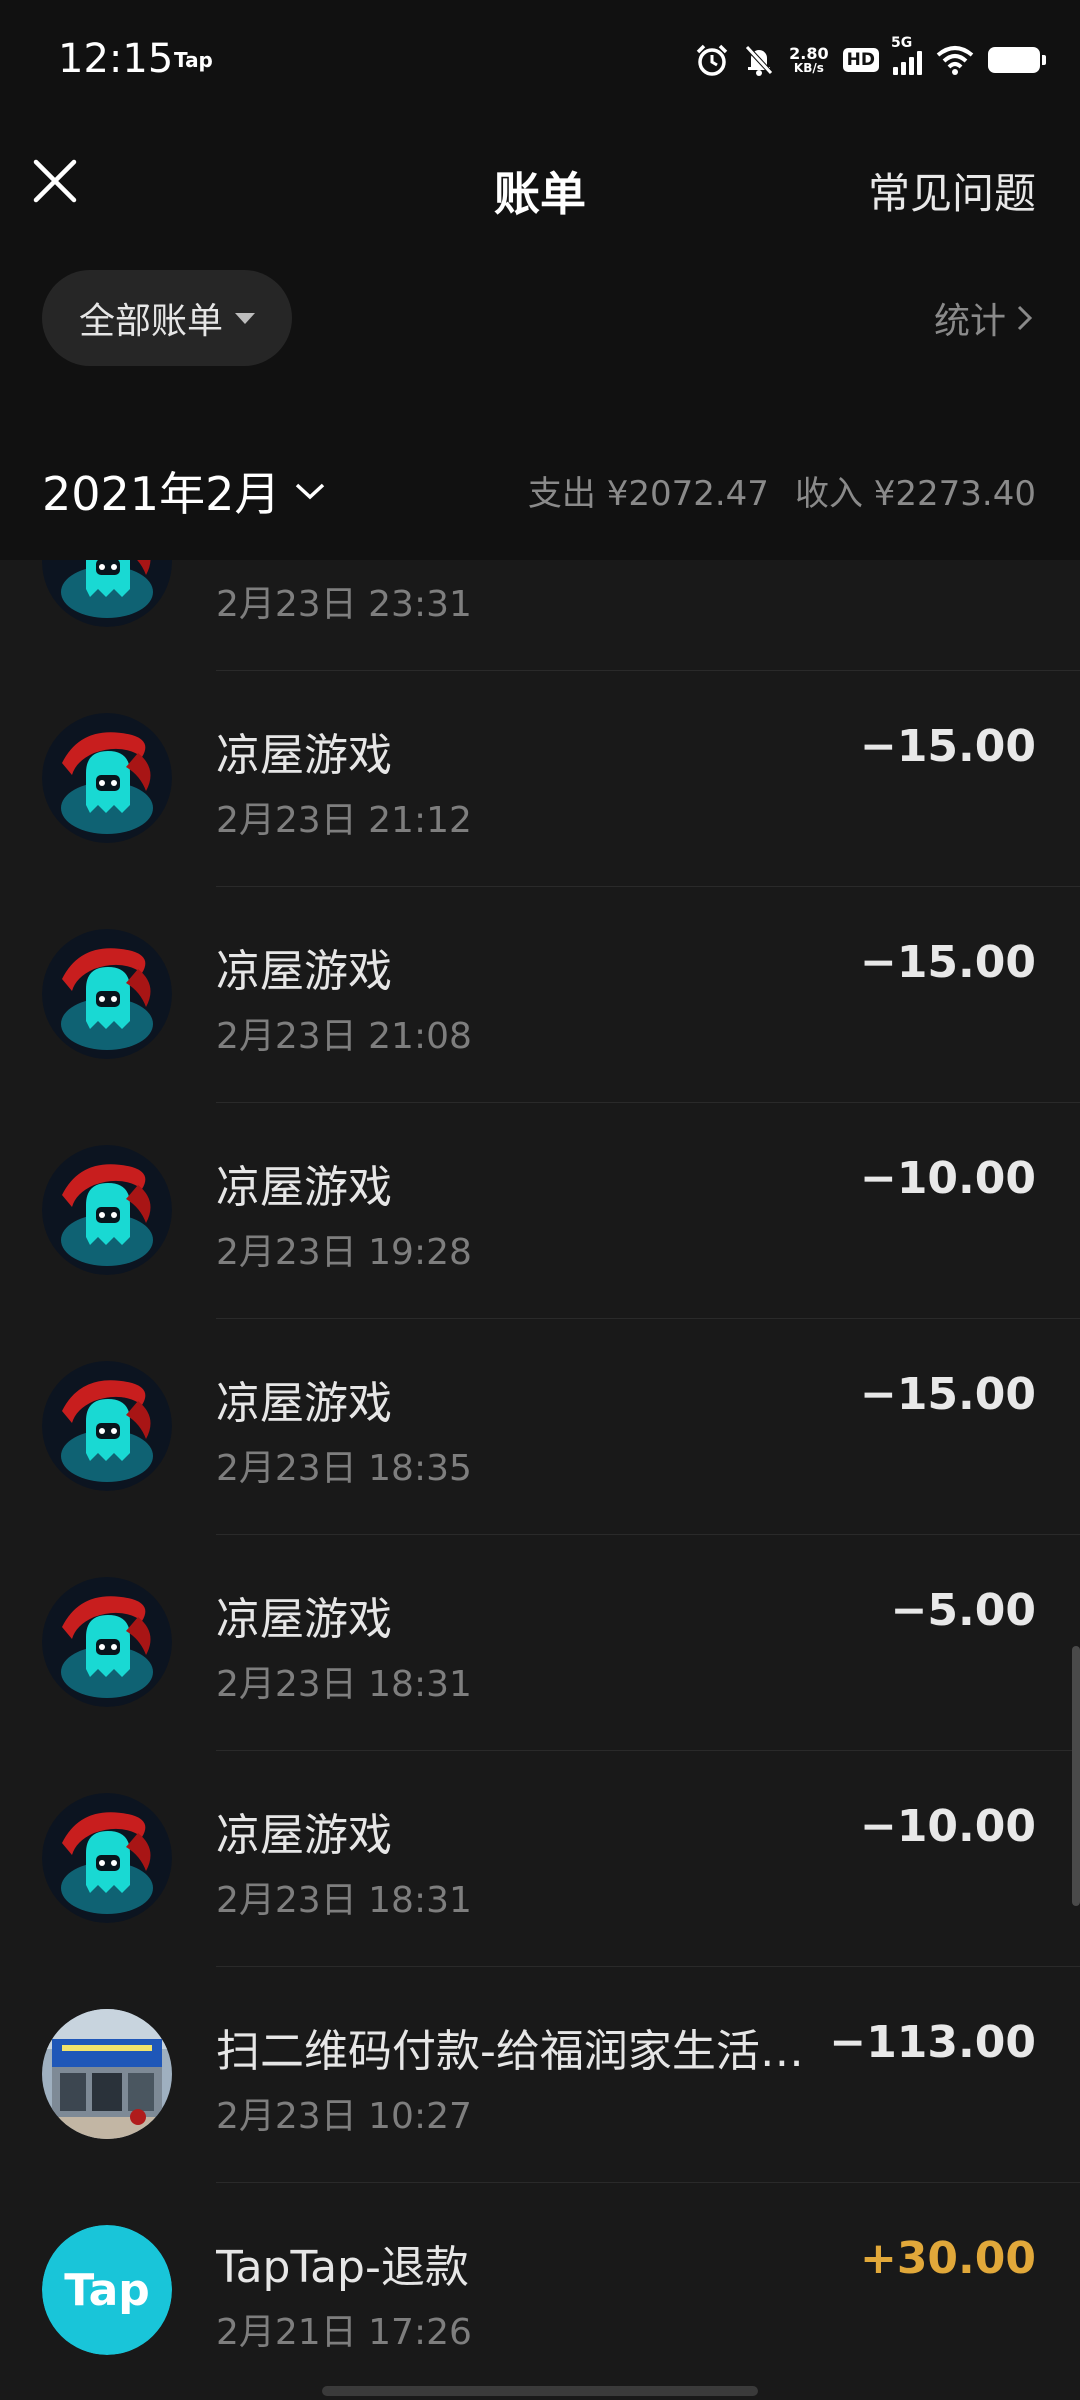 Image resolution: width=1080 pixels, height=2400 pixels. I want to click on month-summary-row: 2021年2月 支出 ¥2072.47 收入 ¥2273.40, so click(540, 485).